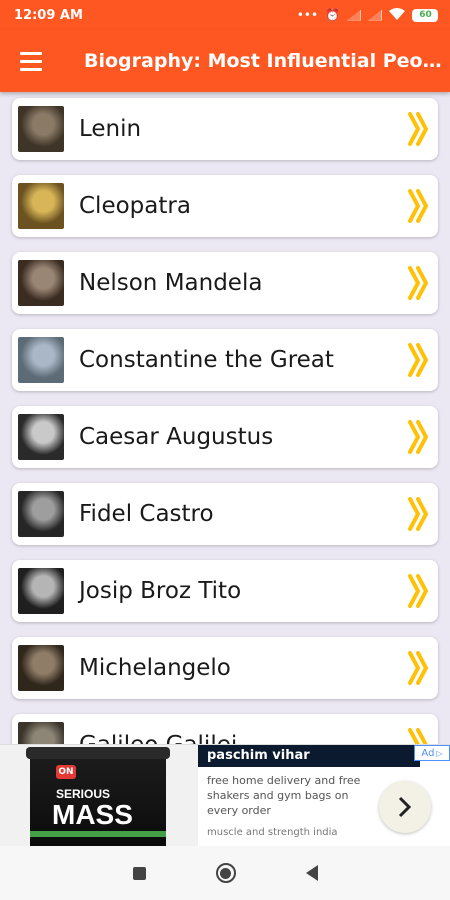 The image size is (450, 900). What do you see at coordinates (272, 832) in the screenshot?
I see `ad-subtitle: muscle and strength india` at bounding box center [272, 832].